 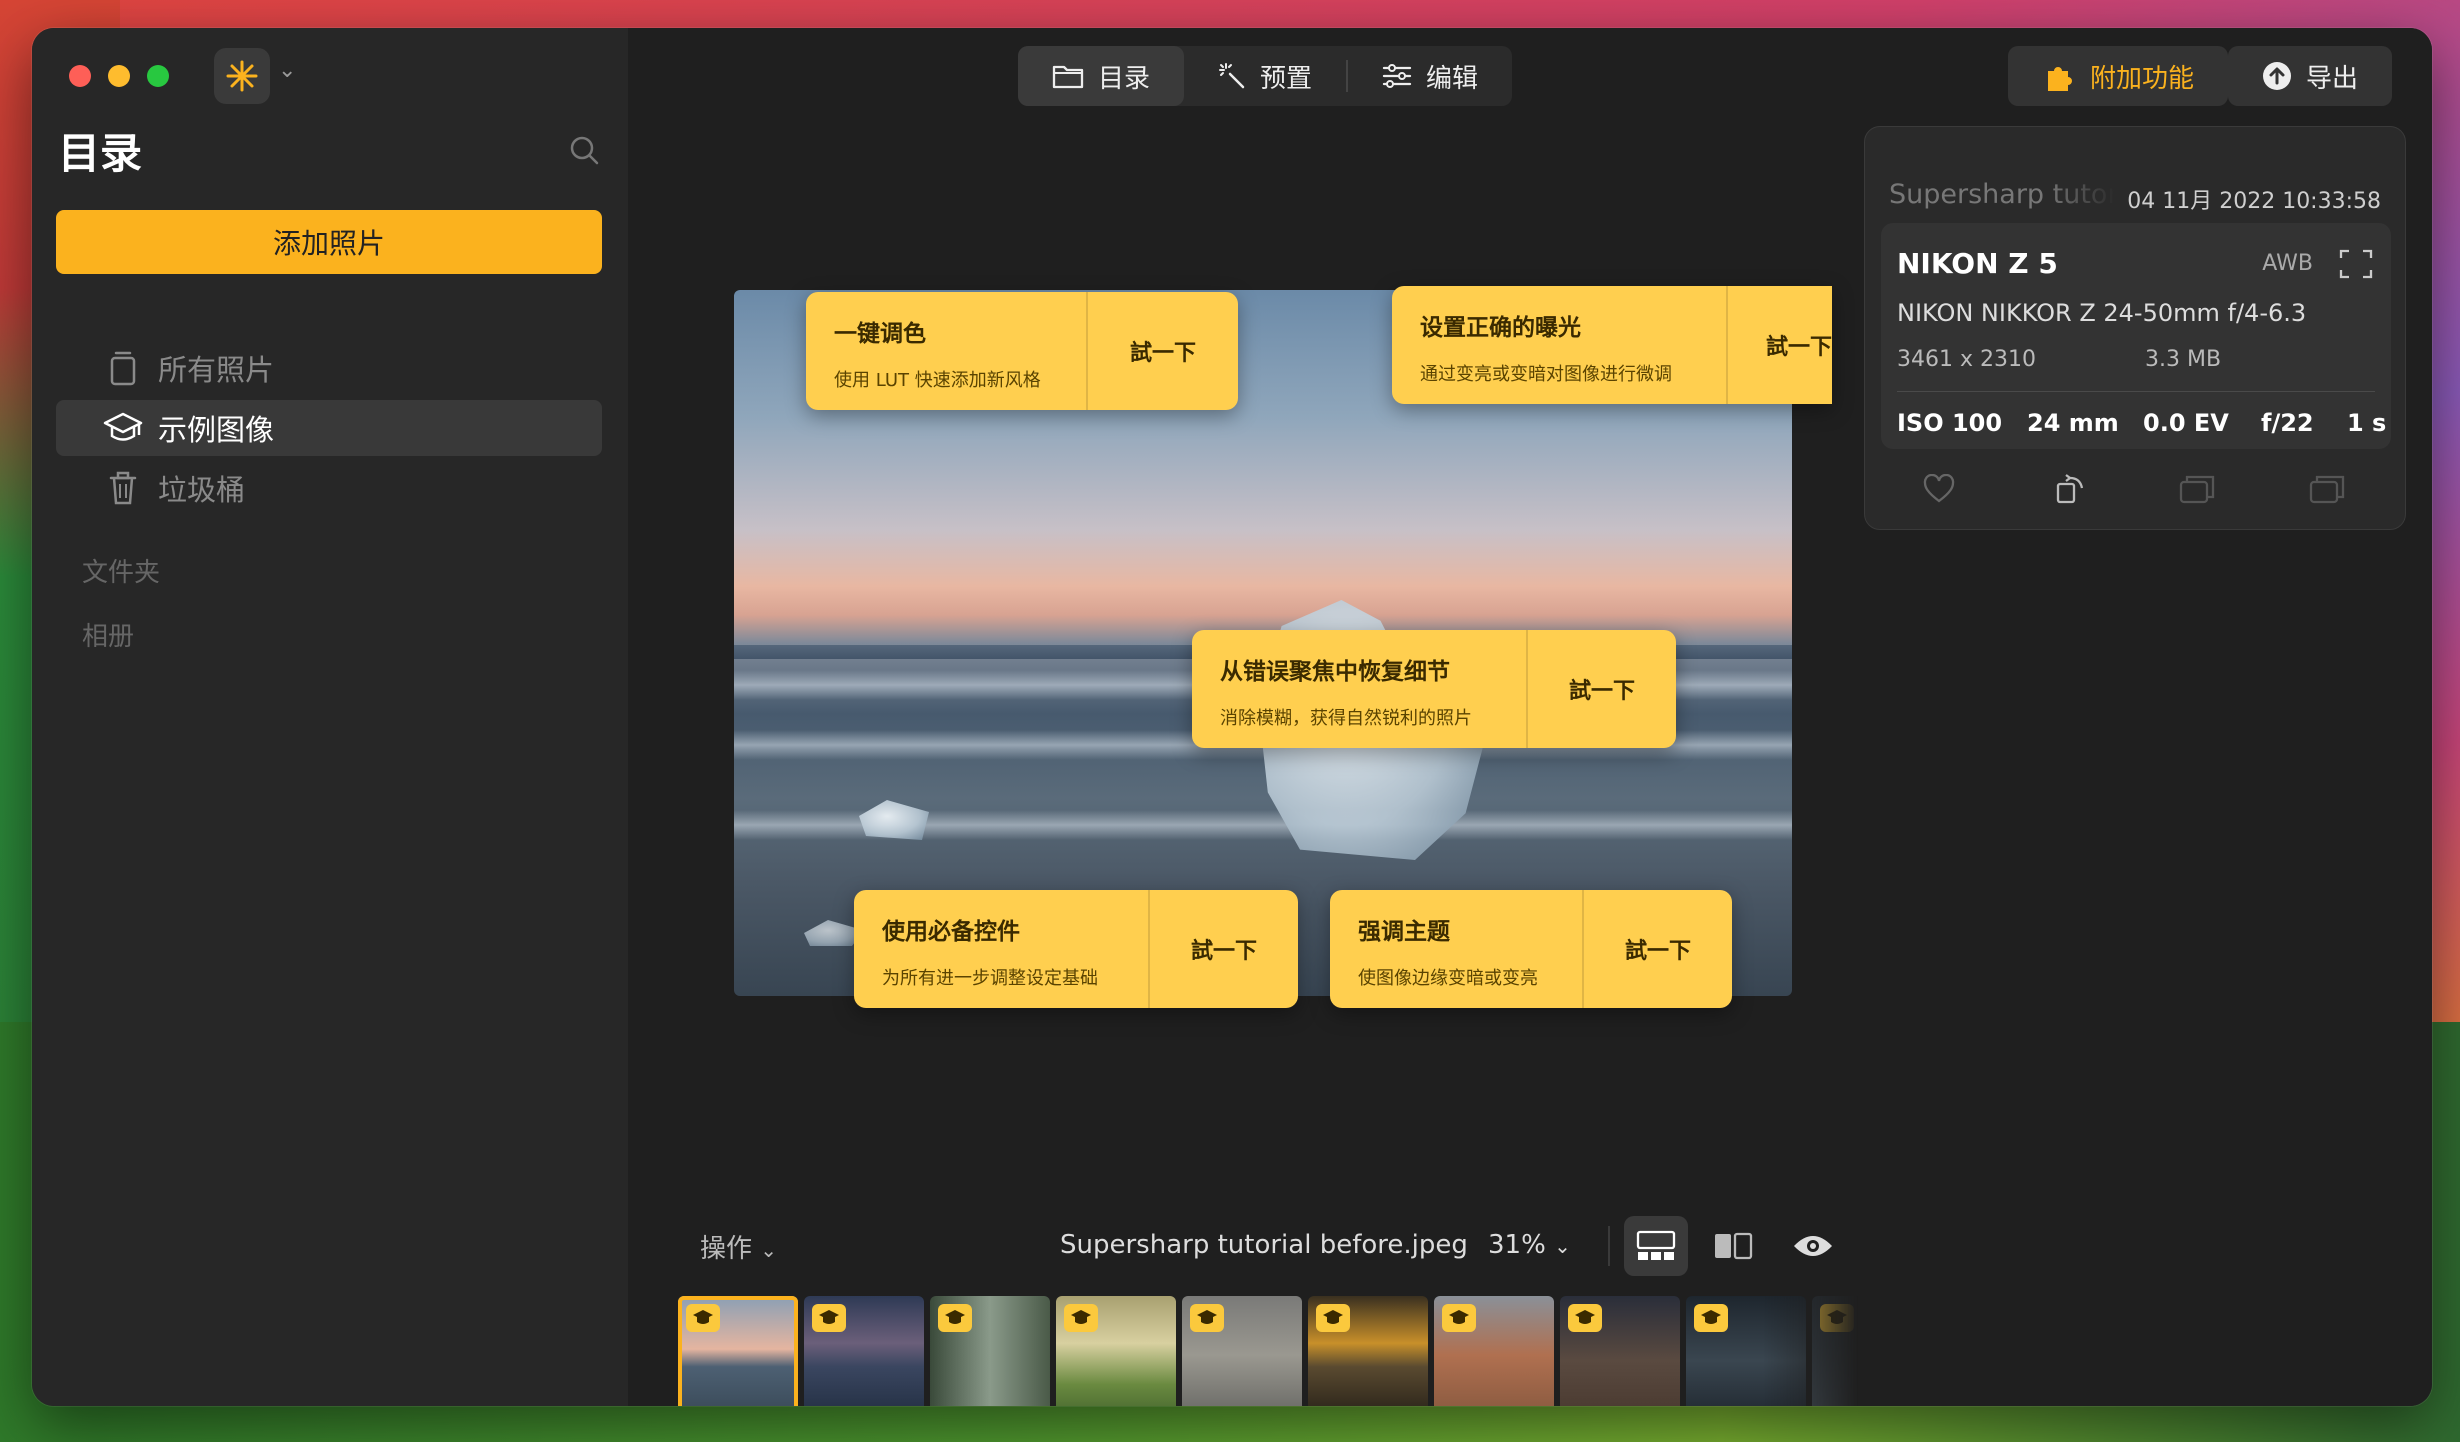 I want to click on tip-subtitle: 使用 LUT 快速添加新风格, so click(x=937, y=380).